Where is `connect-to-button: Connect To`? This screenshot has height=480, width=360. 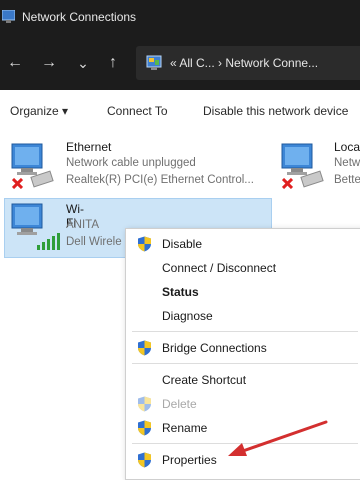 connect-to-button: Connect To is located at coordinates (137, 111).